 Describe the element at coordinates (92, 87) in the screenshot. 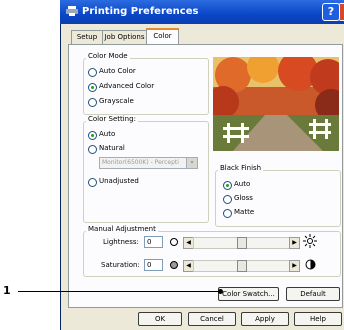

I see `advanced-color-radio` at that location.